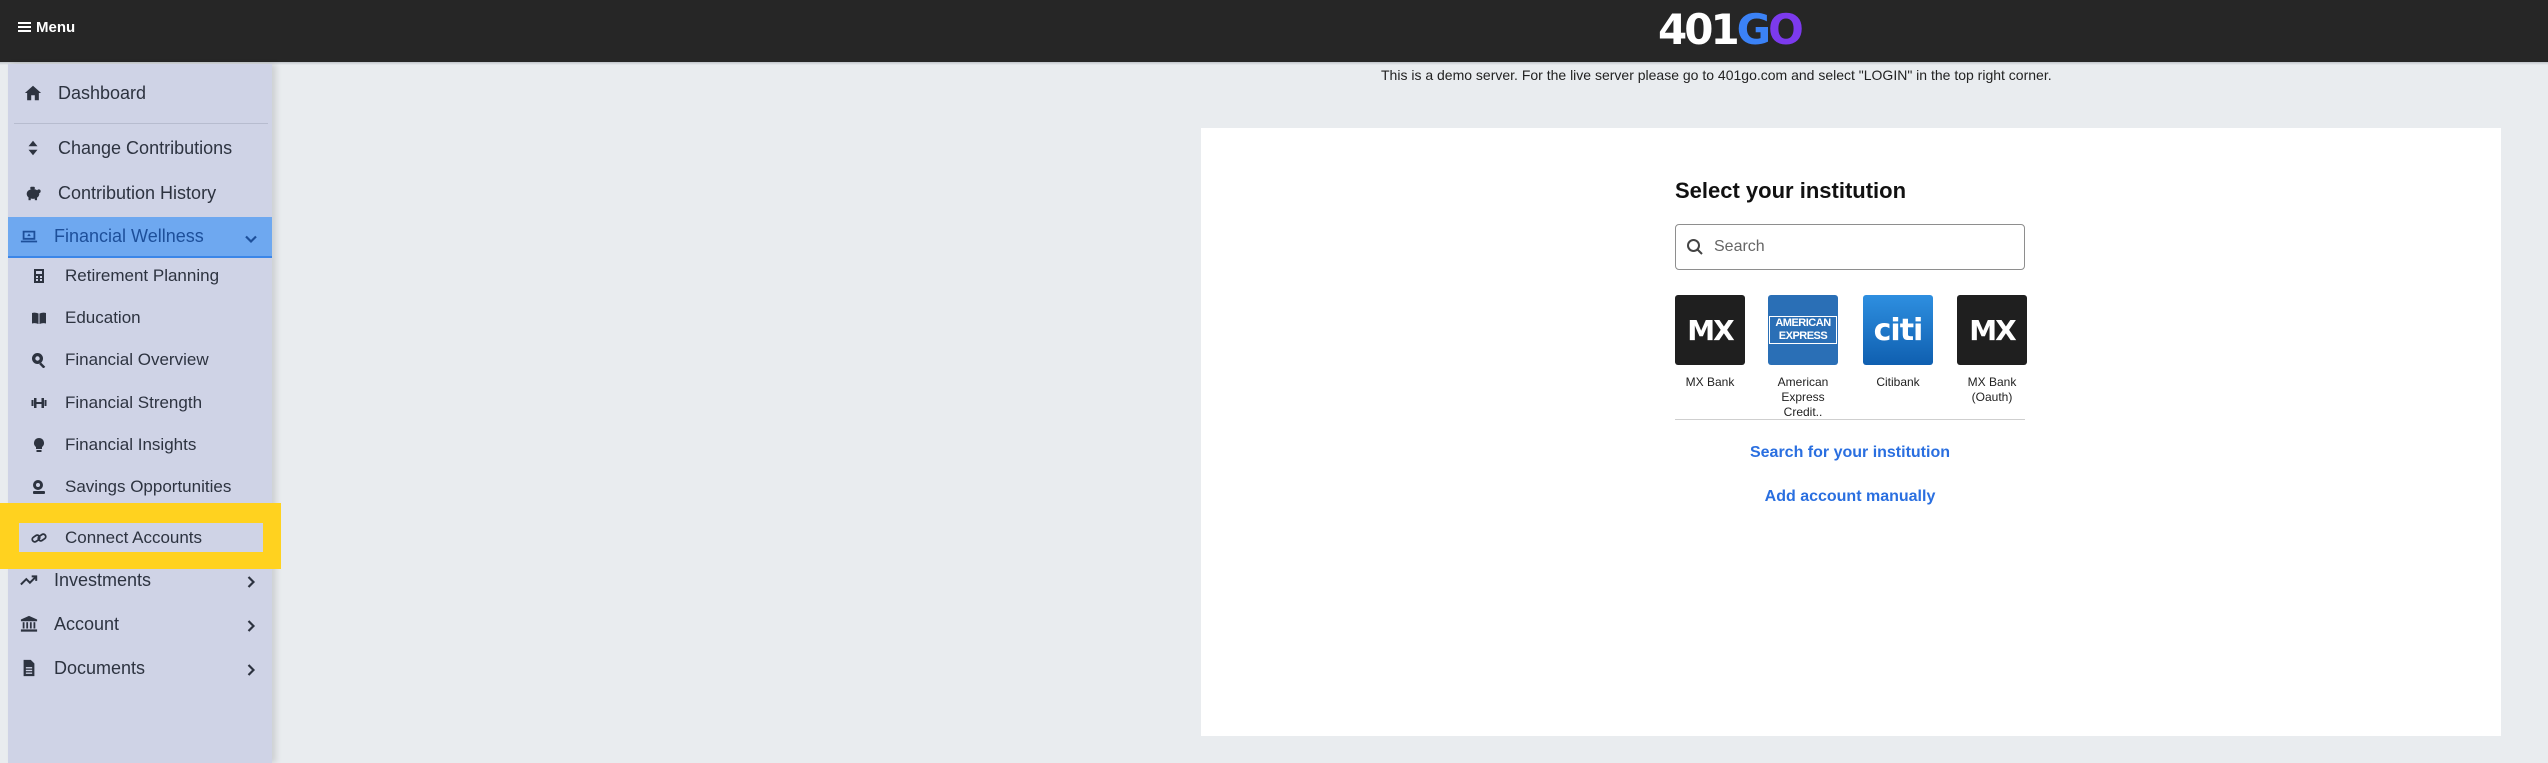 This screenshot has width=2548, height=763. I want to click on sidebar-item-financial-strength: Financial Strength, so click(140, 403).